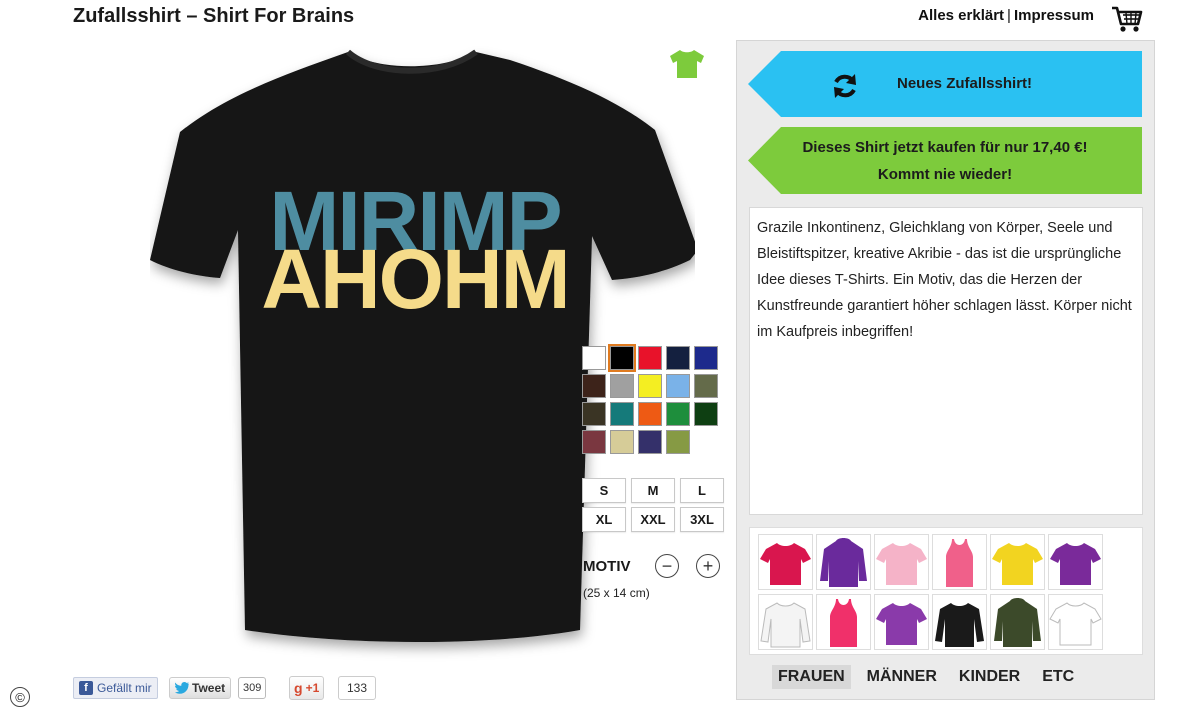  I want to click on google-plus-button: g +1, so click(307, 688).